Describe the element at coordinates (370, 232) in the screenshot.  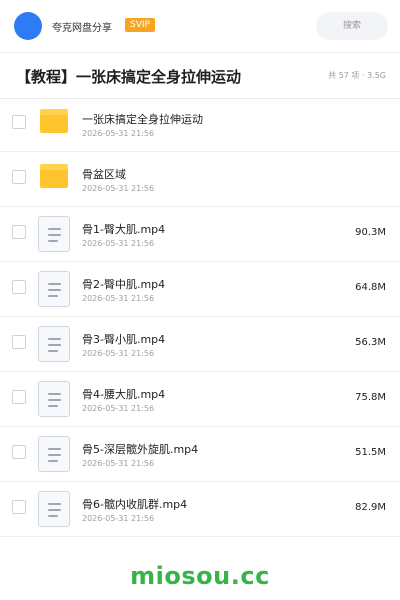
I see `file-size: 90.3M` at that location.